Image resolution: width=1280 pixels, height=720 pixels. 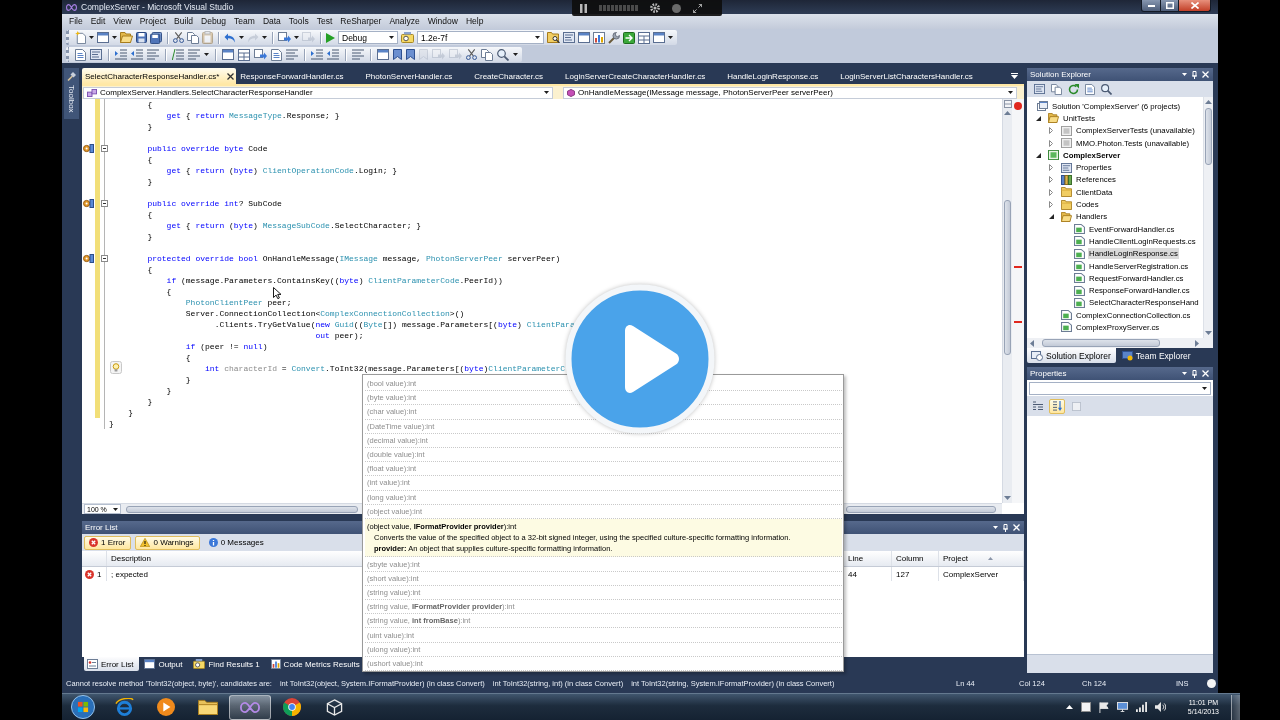 I want to click on panel-tab: Output, so click(x=165, y=664).